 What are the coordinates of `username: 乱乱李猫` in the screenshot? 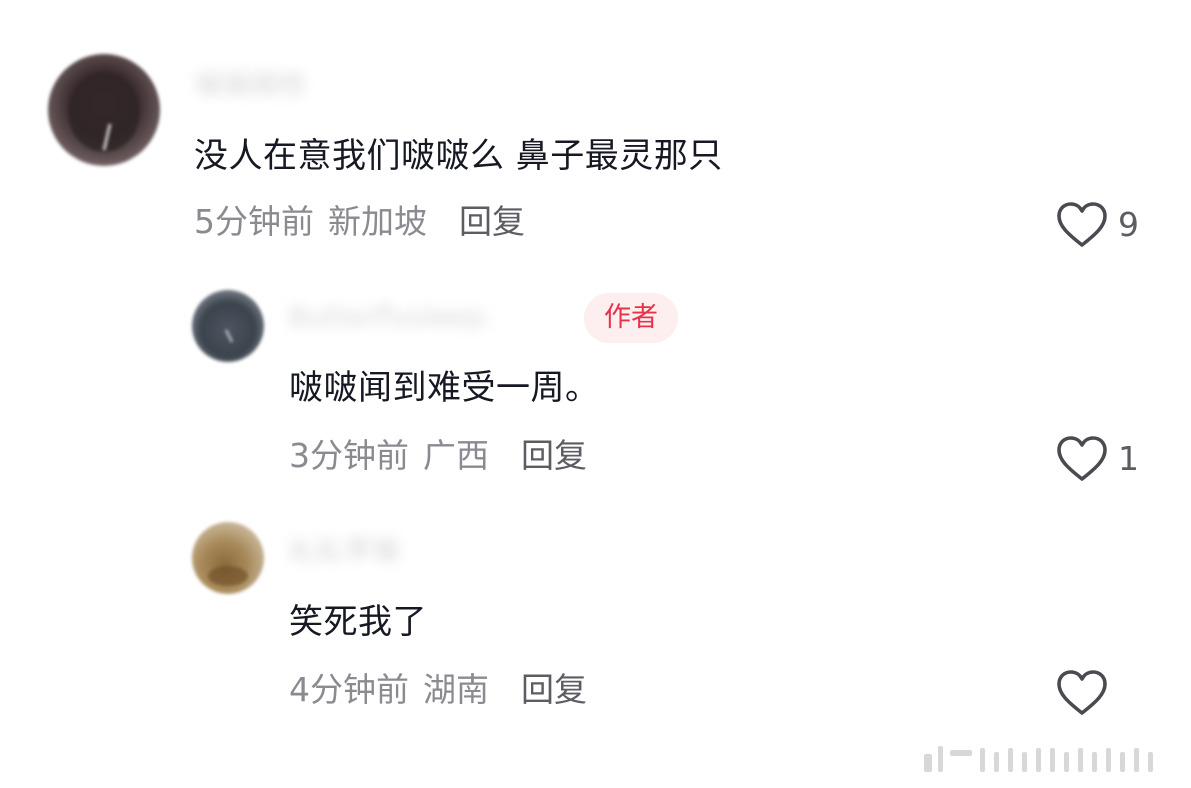 It's located at (370, 550).